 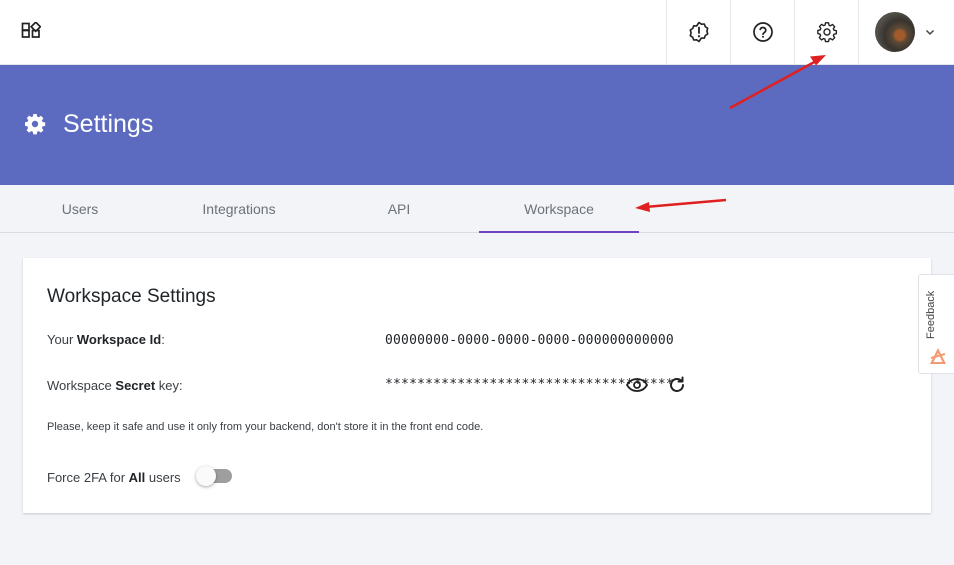 I want to click on chevron-down-icon, so click(x=930, y=32).